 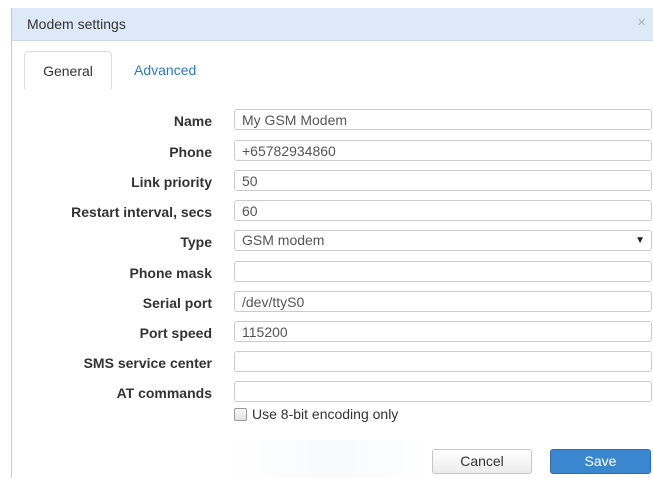 I want to click on serial-port-label: Serial port, so click(x=177, y=303).